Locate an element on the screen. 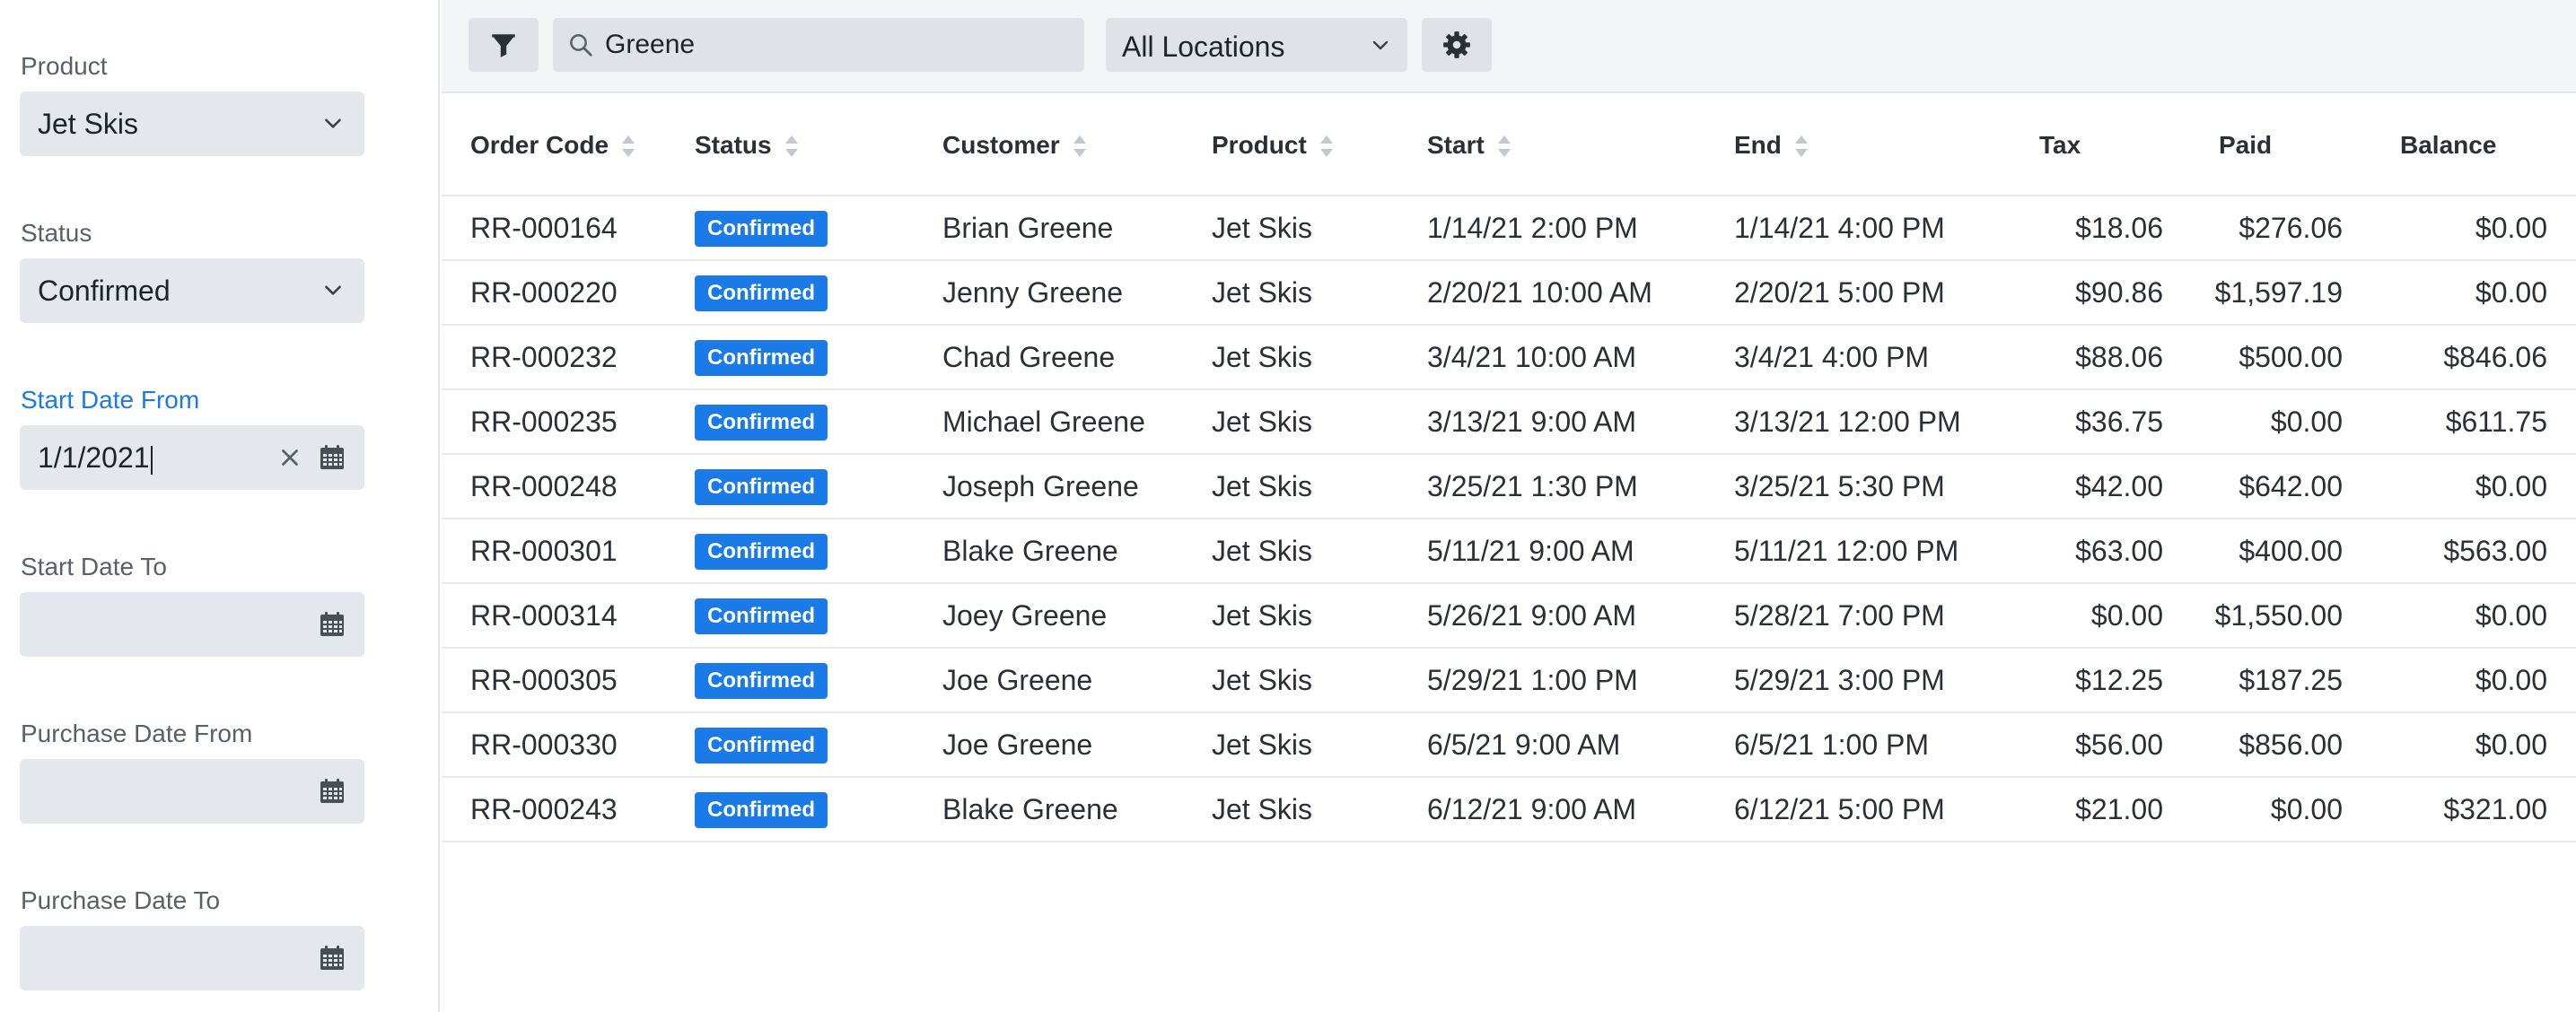 This screenshot has height=1012, width=2576. status-select: Confirmed is located at coordinates (192, 290).